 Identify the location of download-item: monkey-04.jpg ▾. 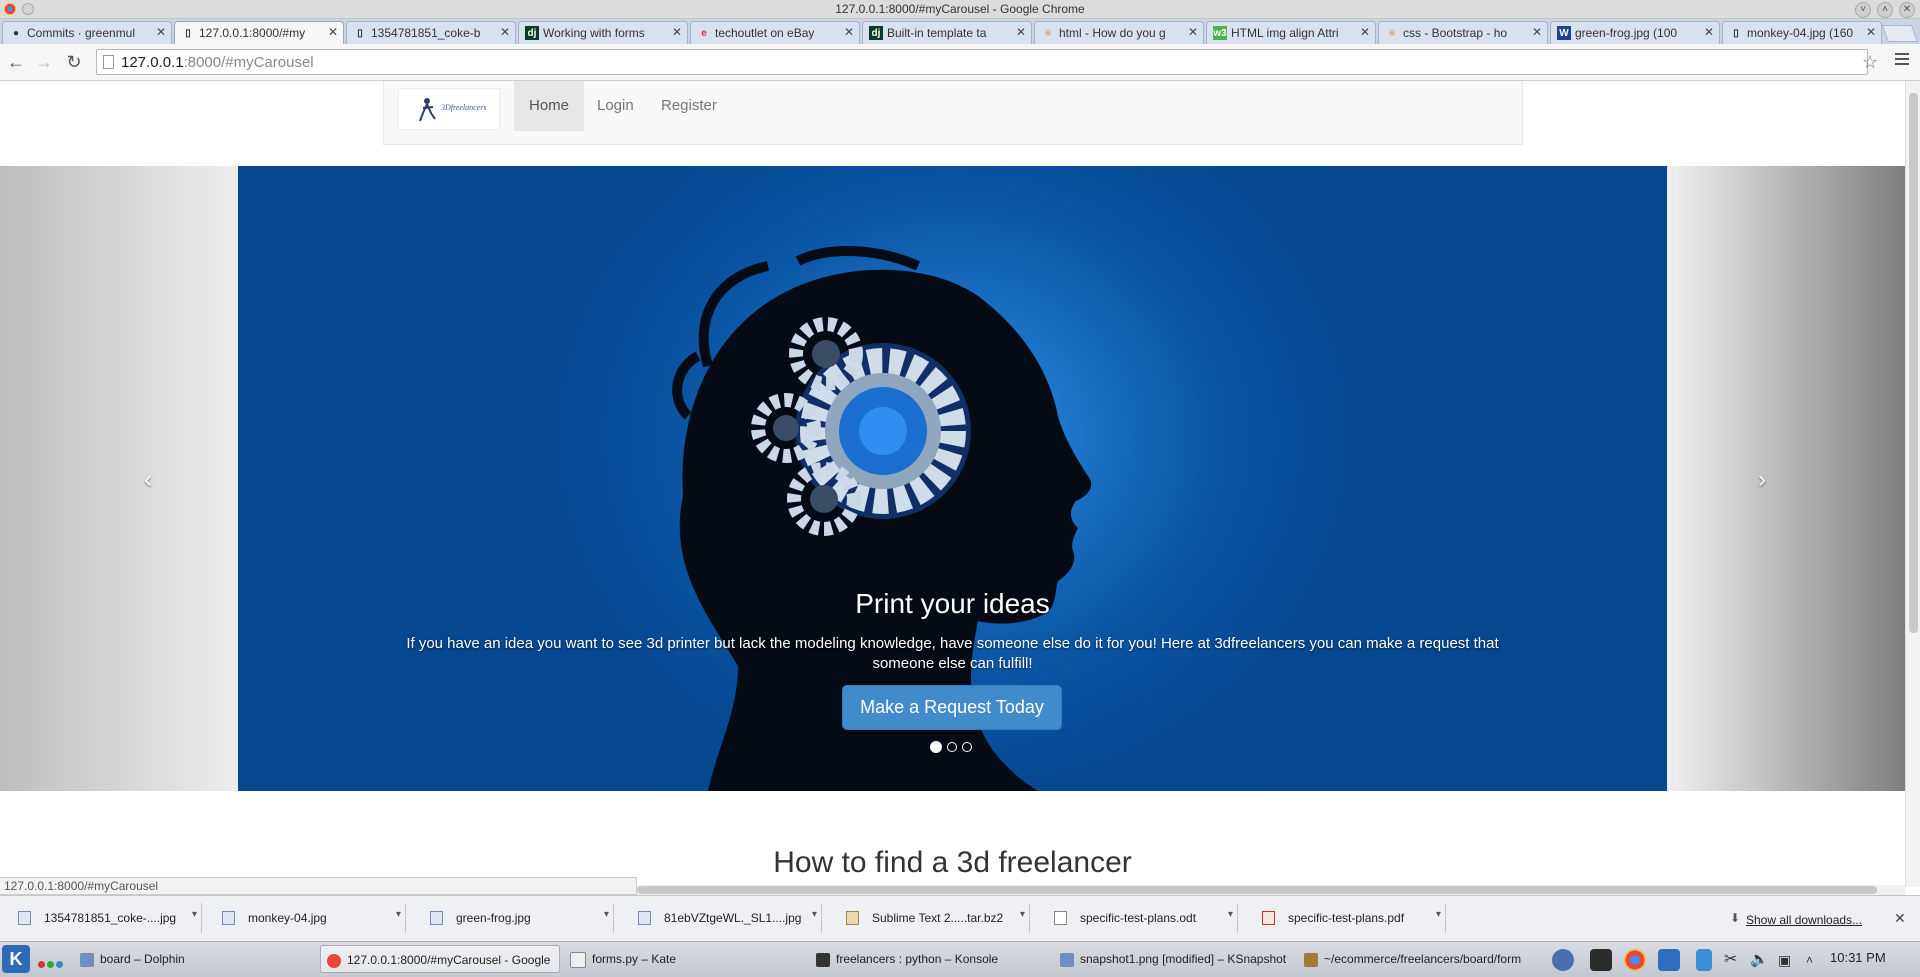
(308, 918).